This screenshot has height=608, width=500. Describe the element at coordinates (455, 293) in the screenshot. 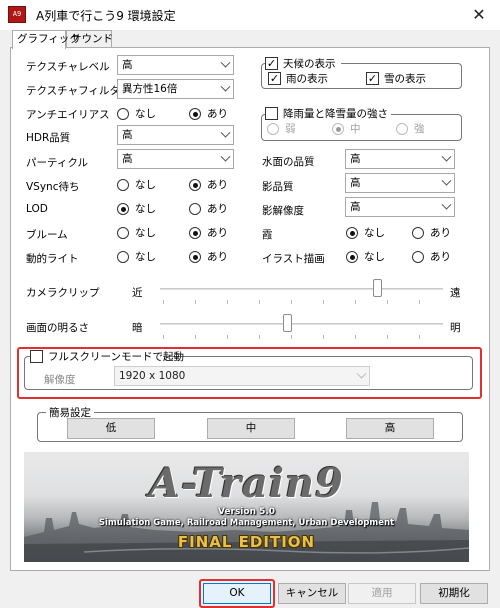

I see `camera-clip-max-label: 遠` at that location.